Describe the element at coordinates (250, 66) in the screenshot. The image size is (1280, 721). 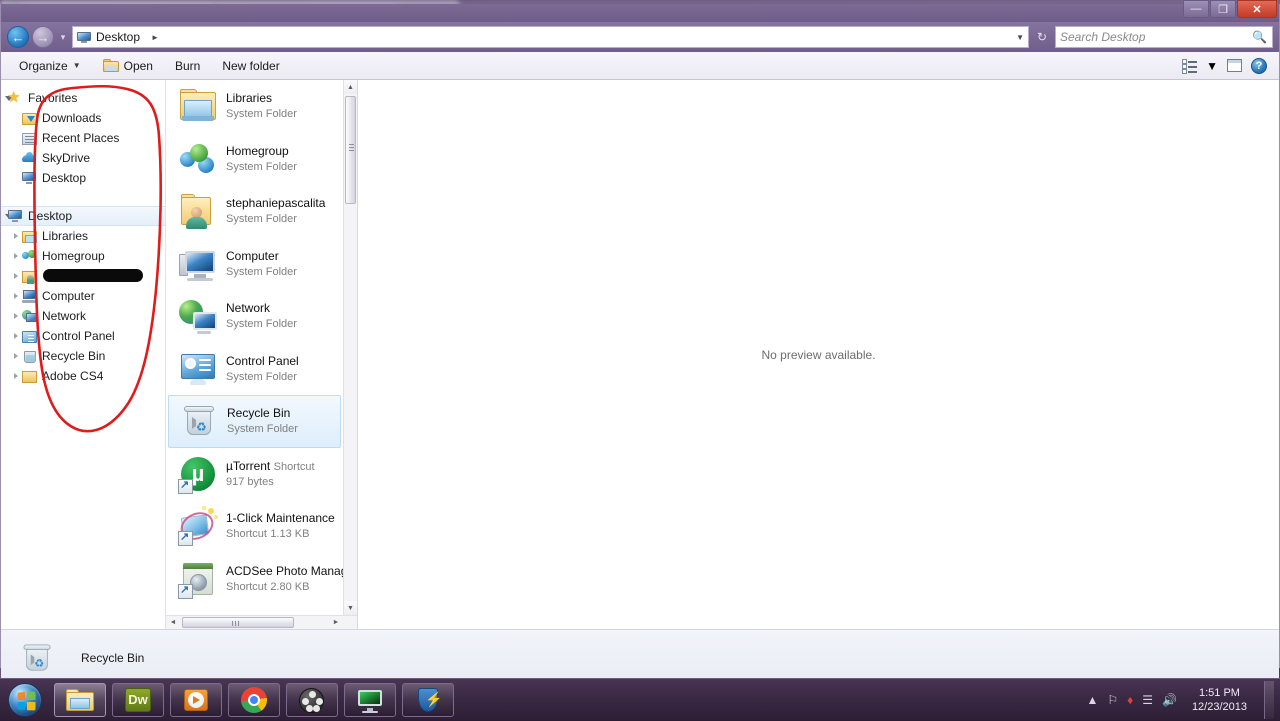
I see `new-folder-button: New folder` at that location.